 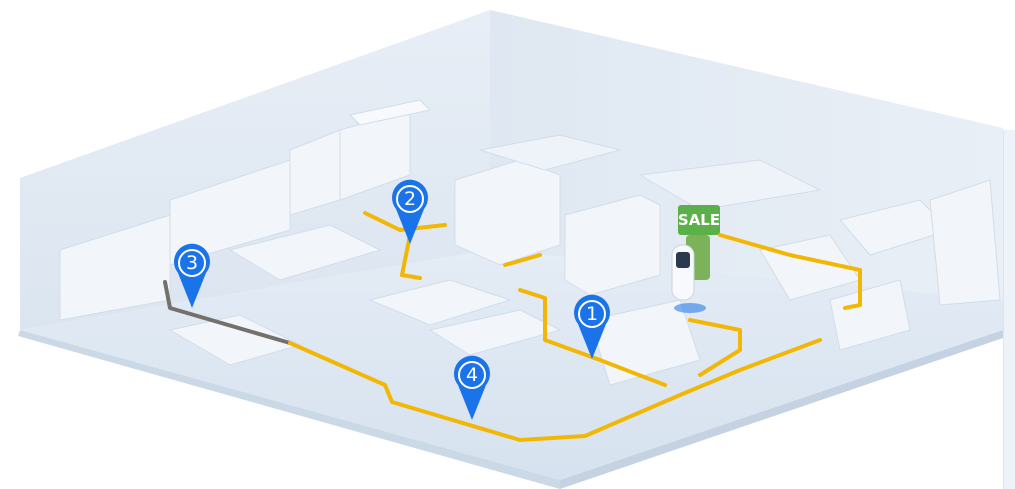 What do you see at coordinates (690, 308) in the screenshot?
I see `robot-base-glow` at bounding box center [690, 308].